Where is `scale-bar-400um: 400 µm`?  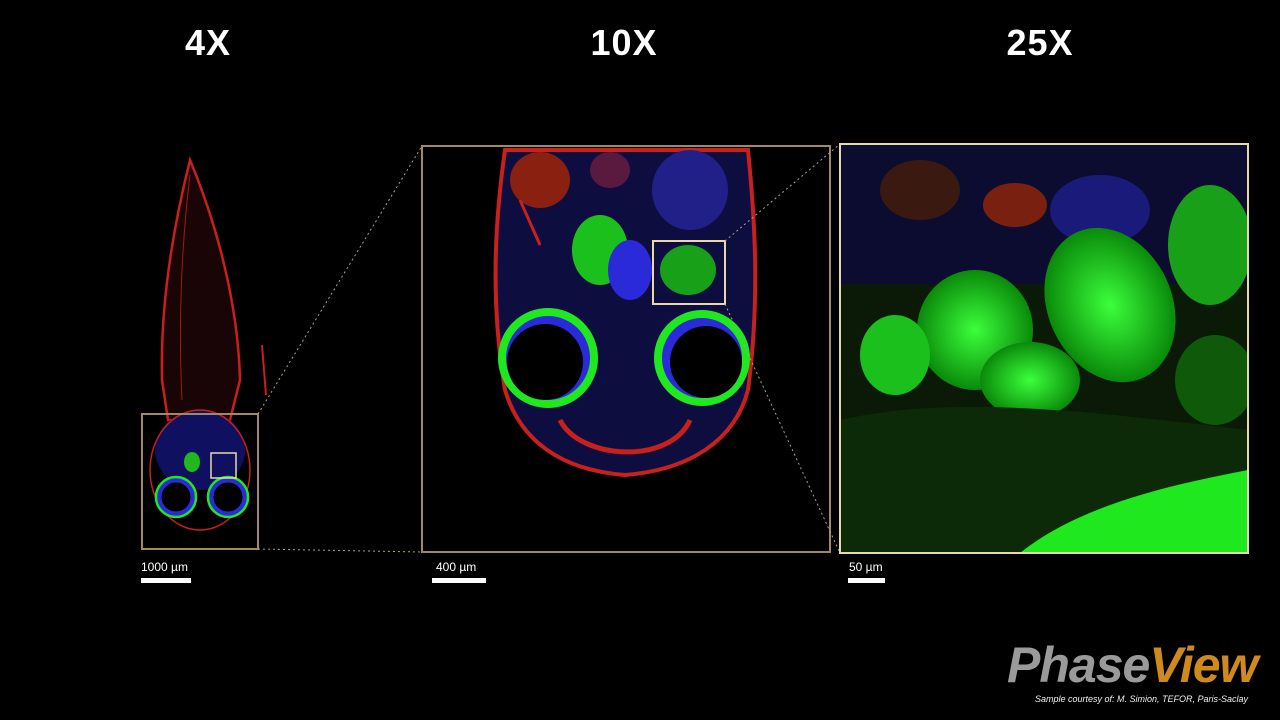
scale-bar-400um: 400 µm is located at coordinates (459, 571).